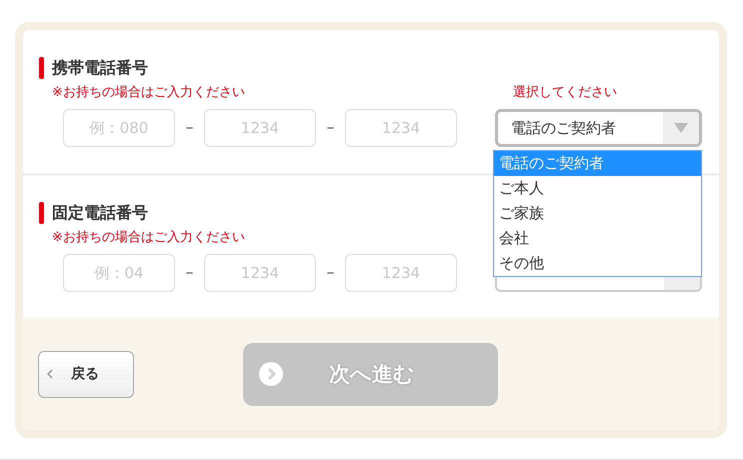  I want to click on select-hint: 選択してください, so click(564, 92).